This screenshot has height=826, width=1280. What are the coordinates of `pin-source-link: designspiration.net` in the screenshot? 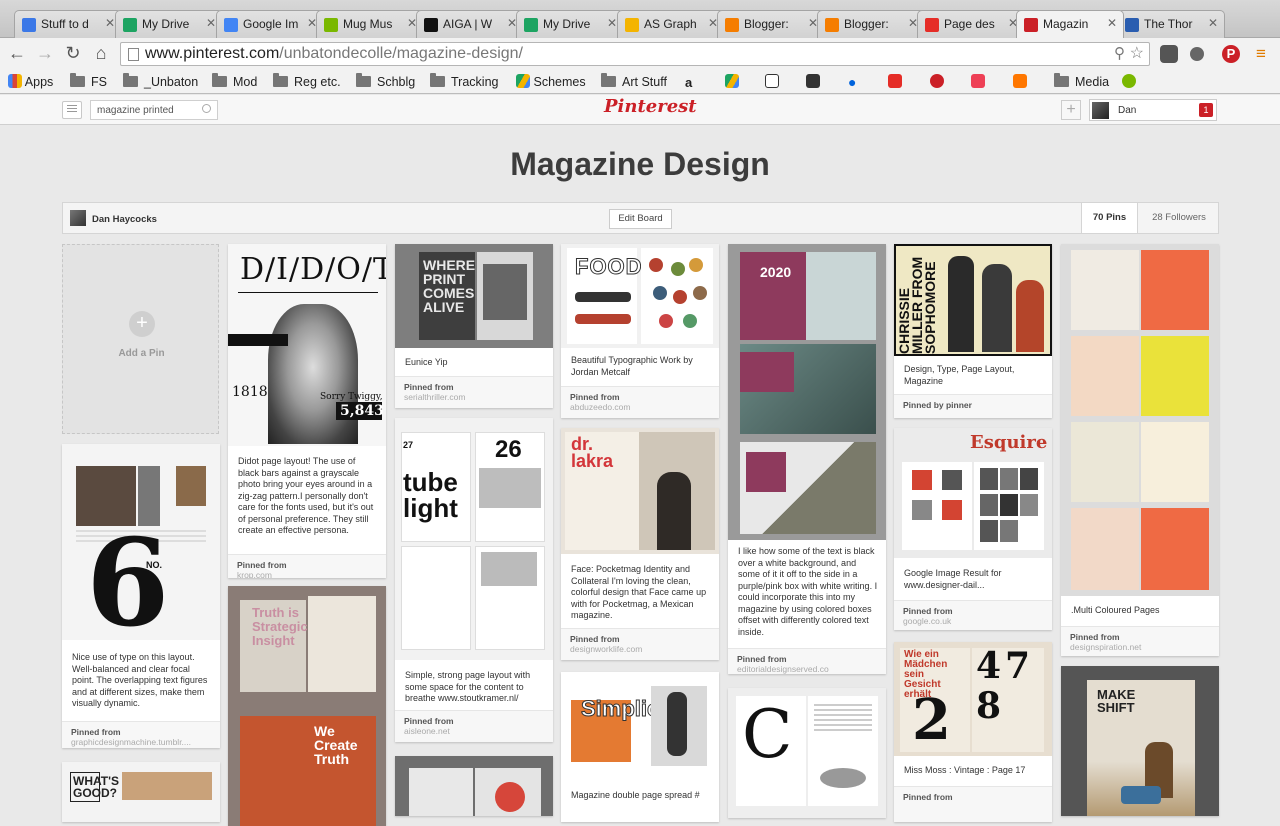 It's located at (1140, 647).